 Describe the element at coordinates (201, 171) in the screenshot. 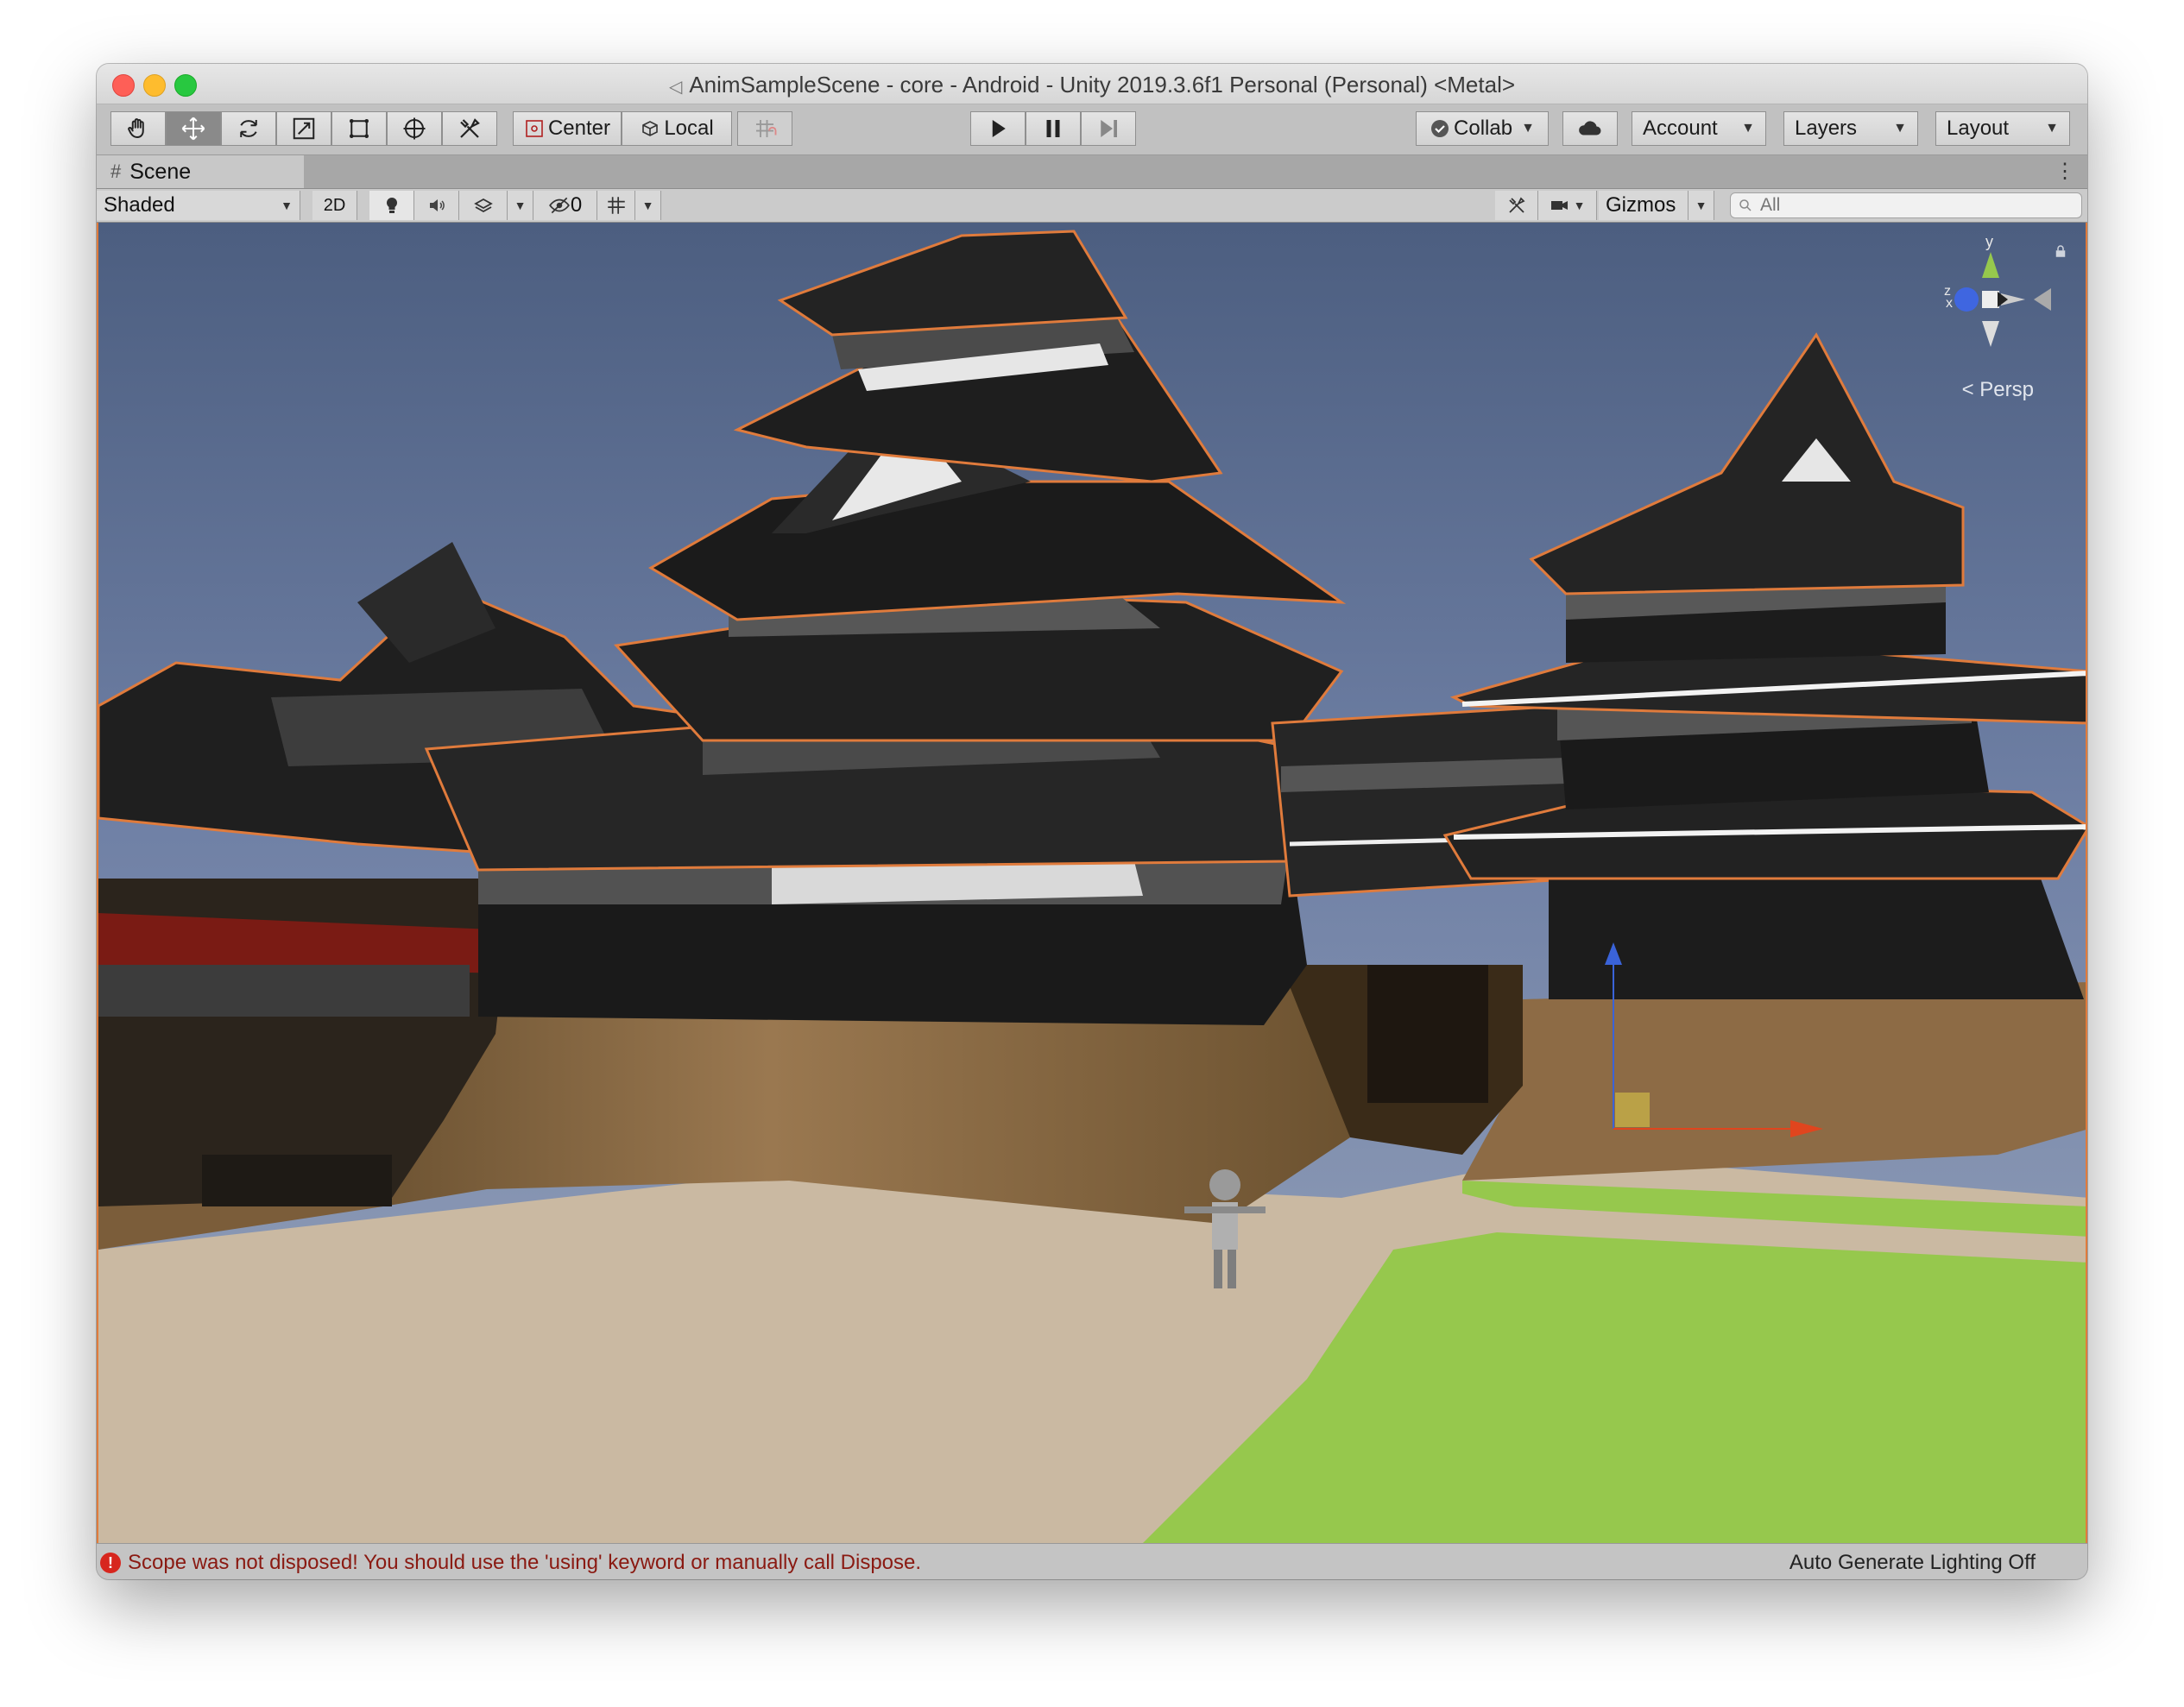

I see `tab-scene: # Scene` at that location.